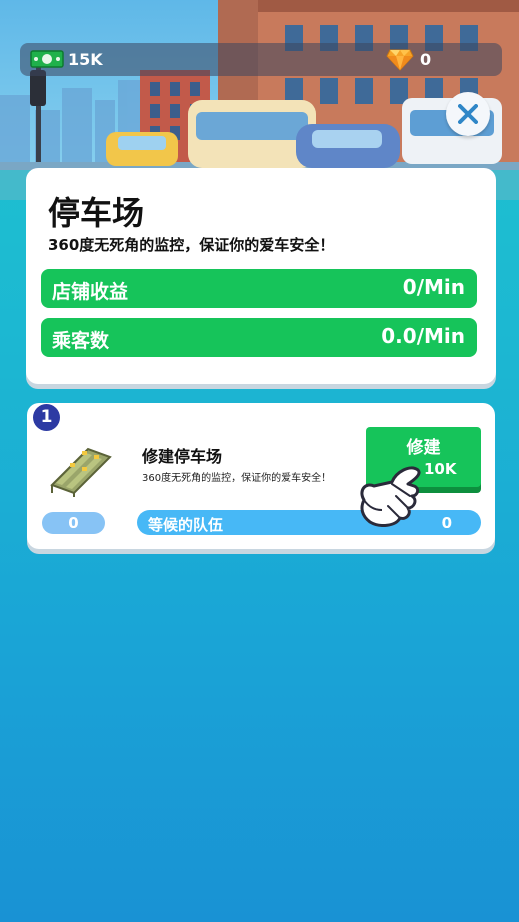  What do you see at coordinates (446, 523) in the screenshot?
I see `queue-value: 0` at bounding box center [446, 523].